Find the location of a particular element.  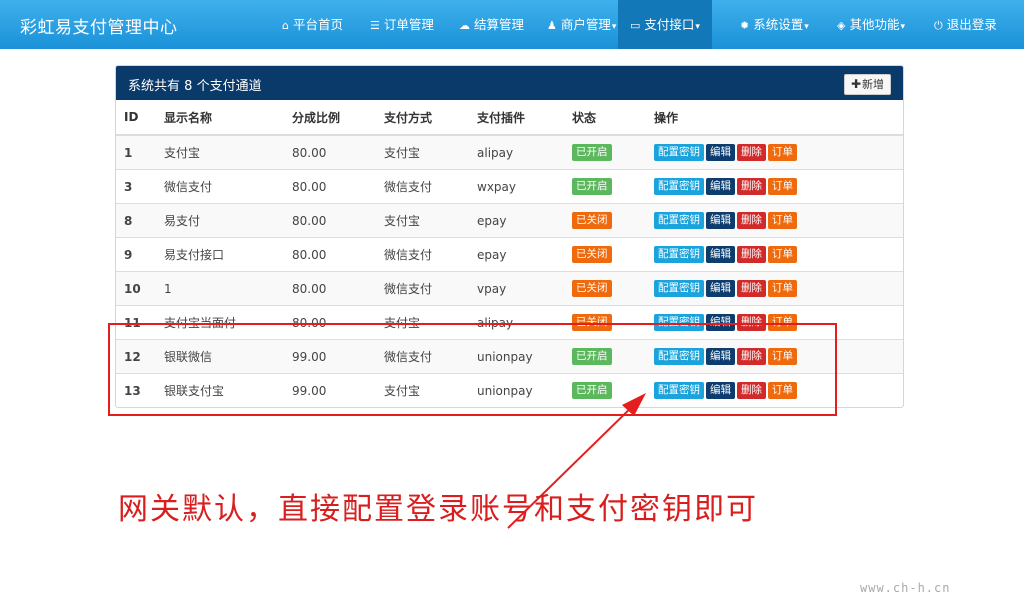

annotation-text: 网关默认，直接配置登录账号和支付密钥即可 is located at coordinates (438, 509).